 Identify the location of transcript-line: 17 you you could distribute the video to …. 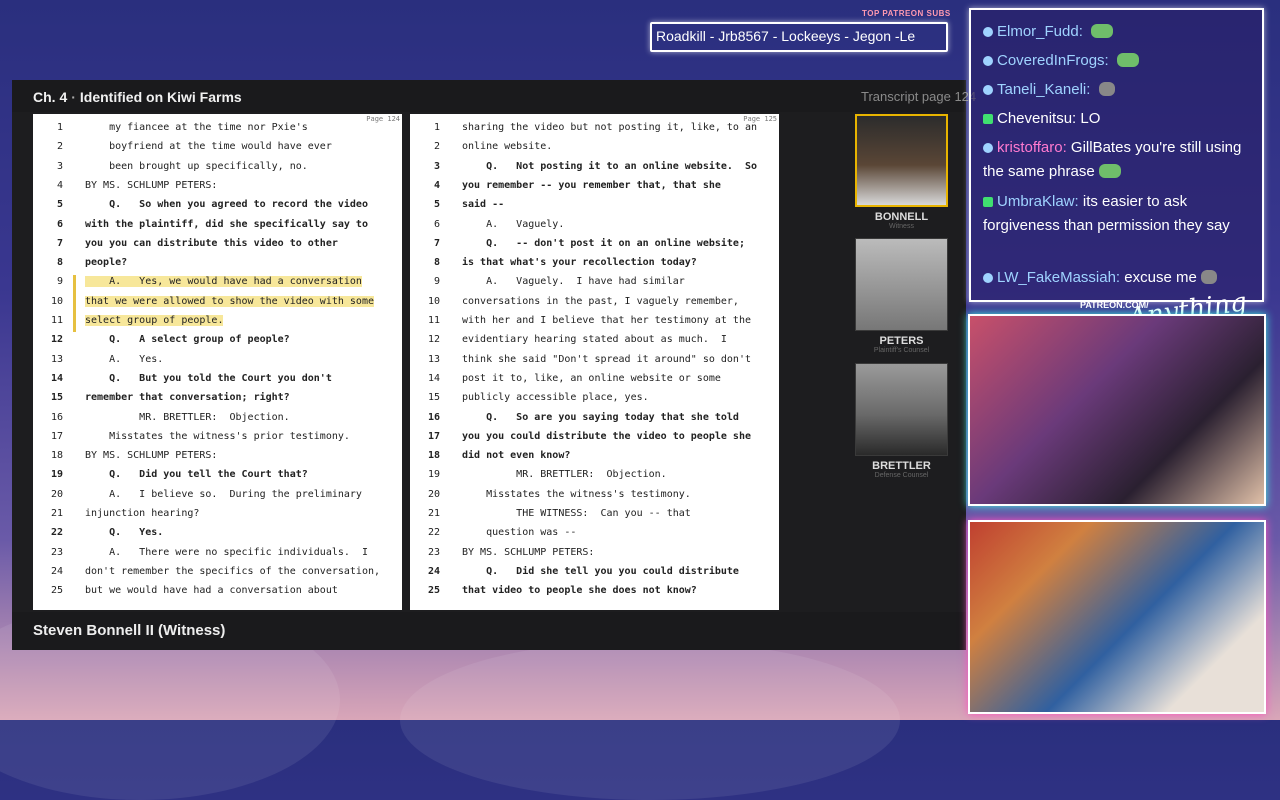
(594, 440).